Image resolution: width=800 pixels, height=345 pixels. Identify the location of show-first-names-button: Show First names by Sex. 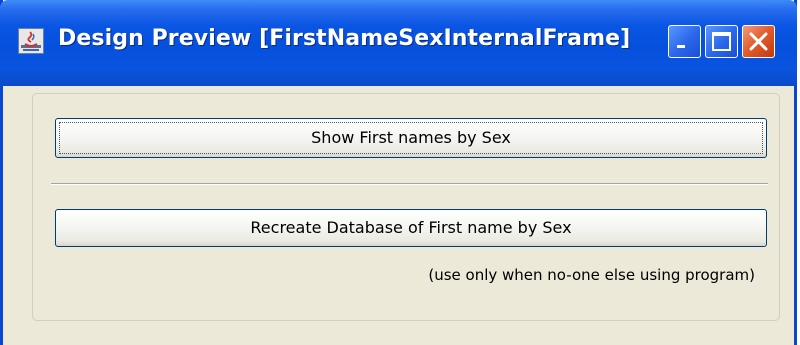
(411, 138).